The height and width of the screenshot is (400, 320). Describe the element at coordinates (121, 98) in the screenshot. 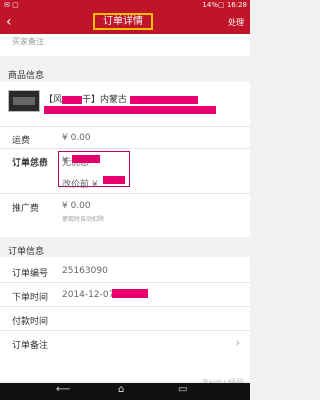

I see `product-title: 【风 干】内蒙古` at that location.